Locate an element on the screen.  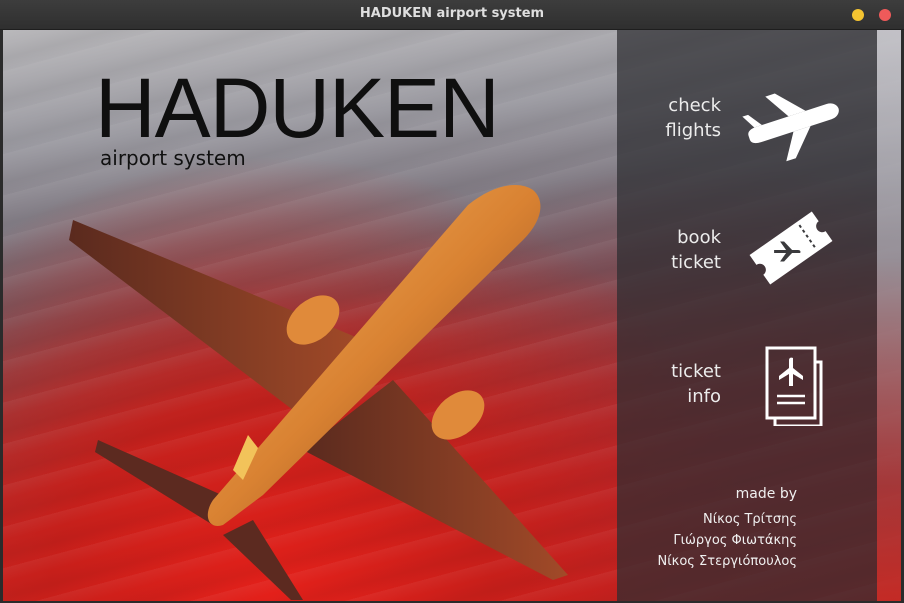
close-button is located at coordinates (885, 15).